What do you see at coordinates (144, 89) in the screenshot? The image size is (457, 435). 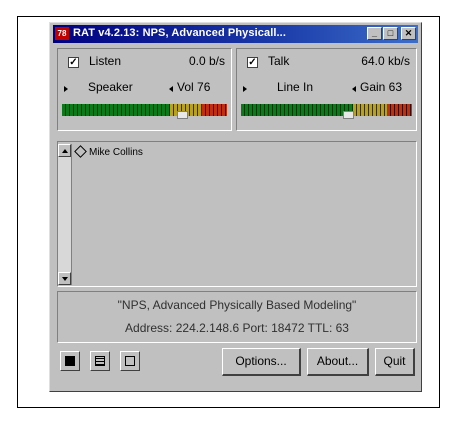 I see `listen-panel: ✓ Listen 0.0 b/s Speaker Vol 76` at bounding box center [144, 89].